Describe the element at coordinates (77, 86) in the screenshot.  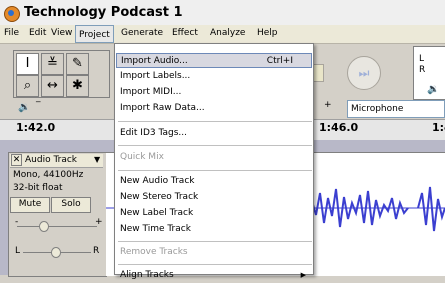
I see `multi-tool-icon: ✱` at that location.